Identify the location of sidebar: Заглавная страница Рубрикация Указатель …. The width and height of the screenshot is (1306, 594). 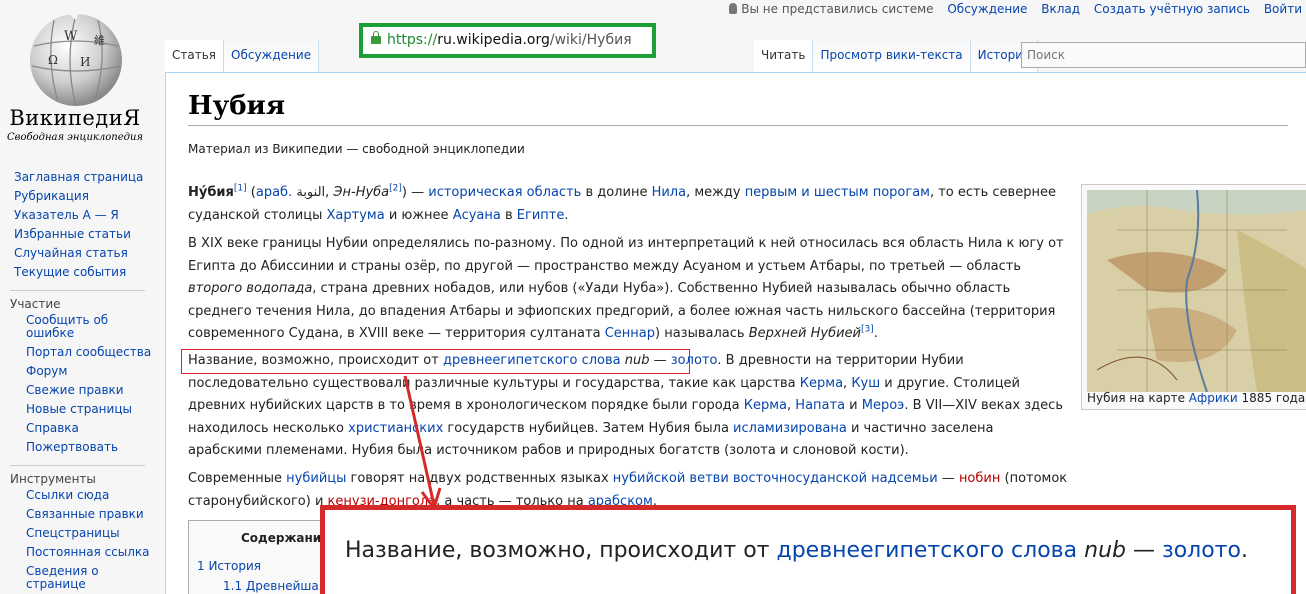
(80, 381).